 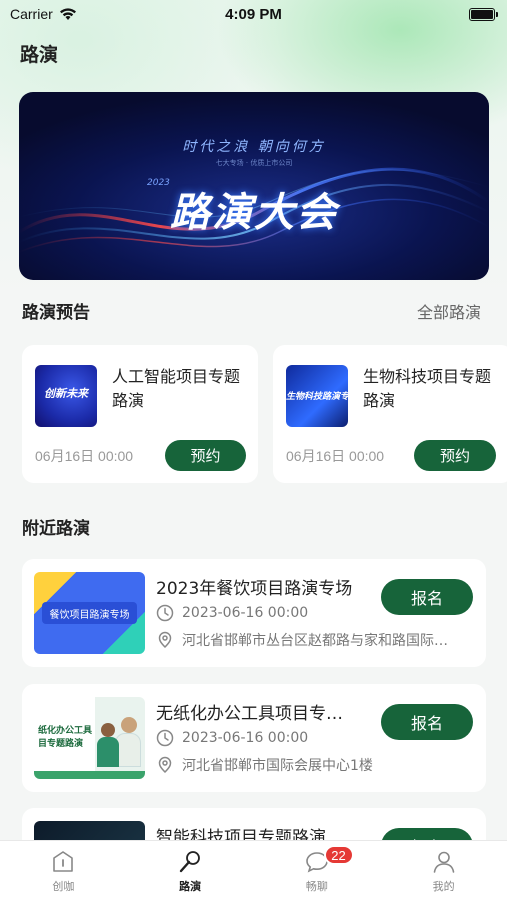 I want to click on preview-title: 生物科技项目专题路演, so click(x=427, y=388).